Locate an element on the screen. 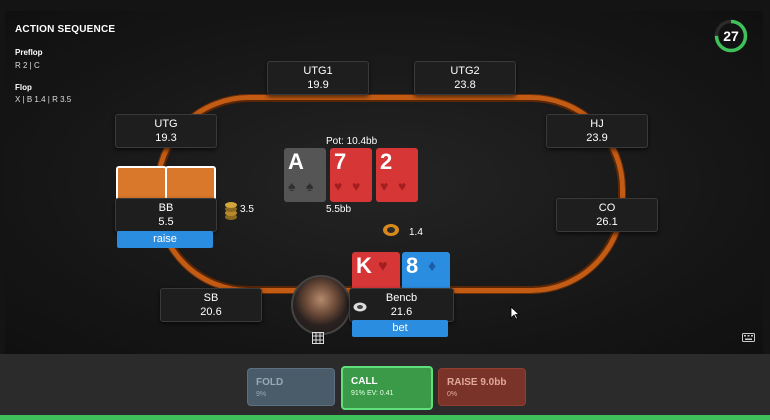 This screenshot has height=420, width=770. seat-name: BB is located at coordinates (166, 208).